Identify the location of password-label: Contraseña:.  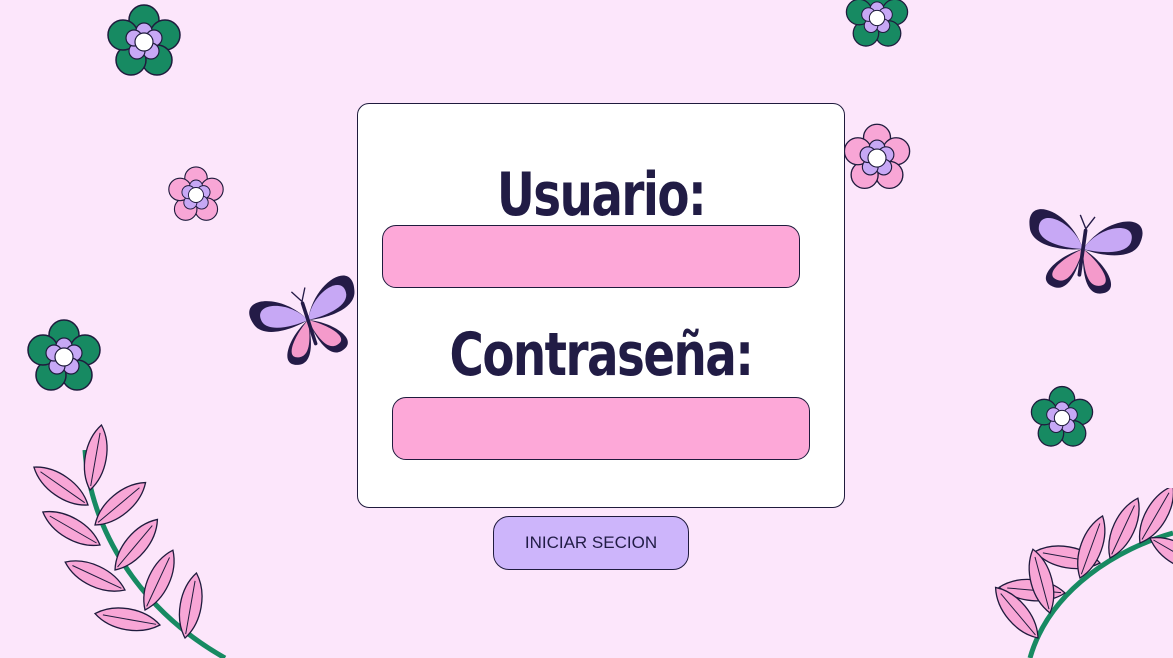
(601, 355).